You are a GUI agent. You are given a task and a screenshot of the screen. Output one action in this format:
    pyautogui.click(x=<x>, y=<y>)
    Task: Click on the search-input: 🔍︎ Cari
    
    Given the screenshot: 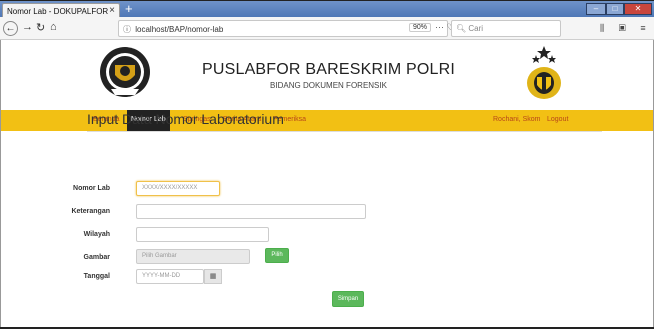 What is the action you would take?
    pyautogui.click(x=506, y=28)
    